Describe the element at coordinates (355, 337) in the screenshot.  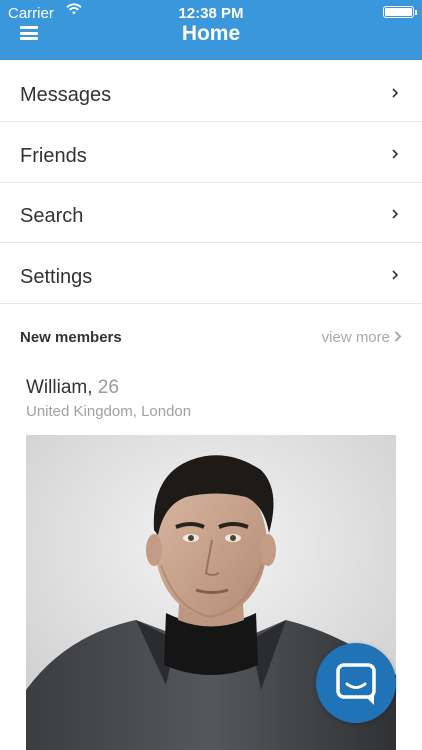
I see `view-more-label: view more` at that location.